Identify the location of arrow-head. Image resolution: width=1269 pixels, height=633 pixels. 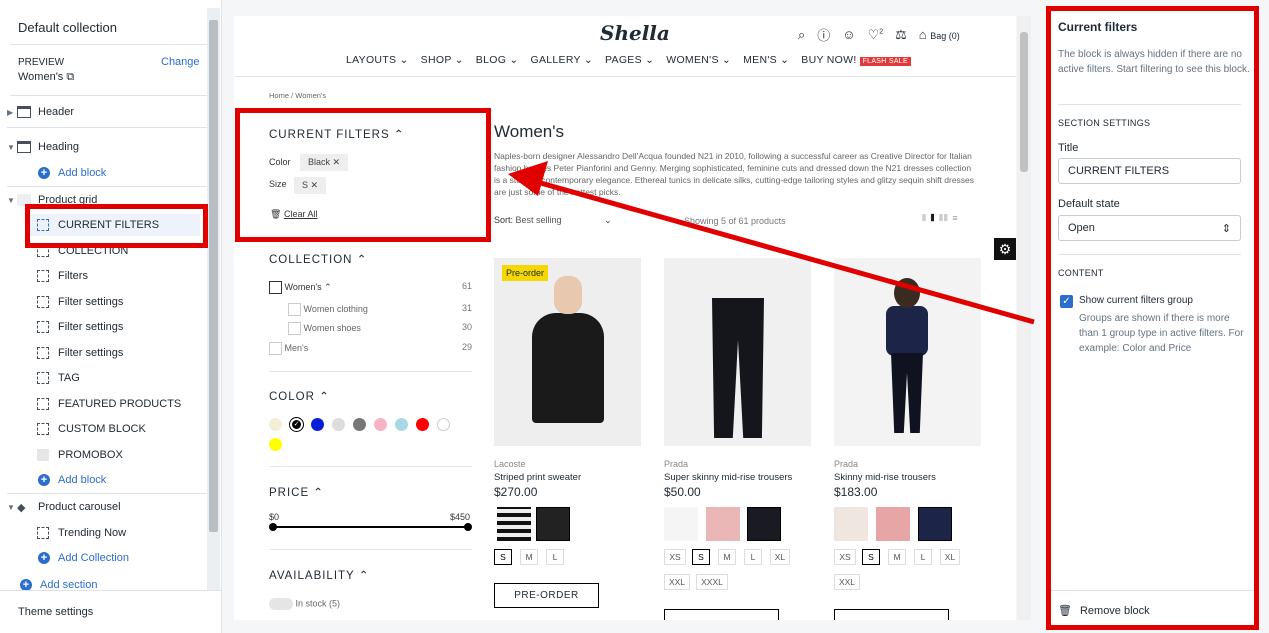
(528, 178).